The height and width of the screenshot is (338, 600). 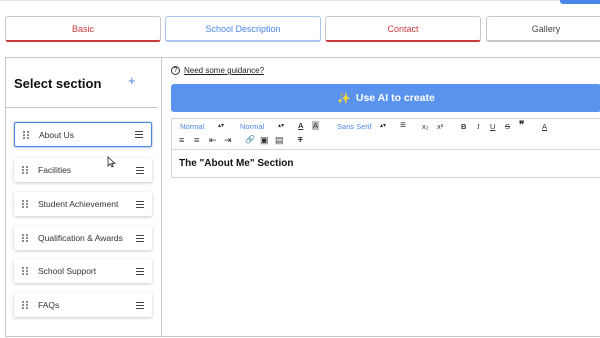 What do you see at coordinates (507, 126) in the screenshot?
I see `strikethrough-icon: S` at bounding box center [507, 126].